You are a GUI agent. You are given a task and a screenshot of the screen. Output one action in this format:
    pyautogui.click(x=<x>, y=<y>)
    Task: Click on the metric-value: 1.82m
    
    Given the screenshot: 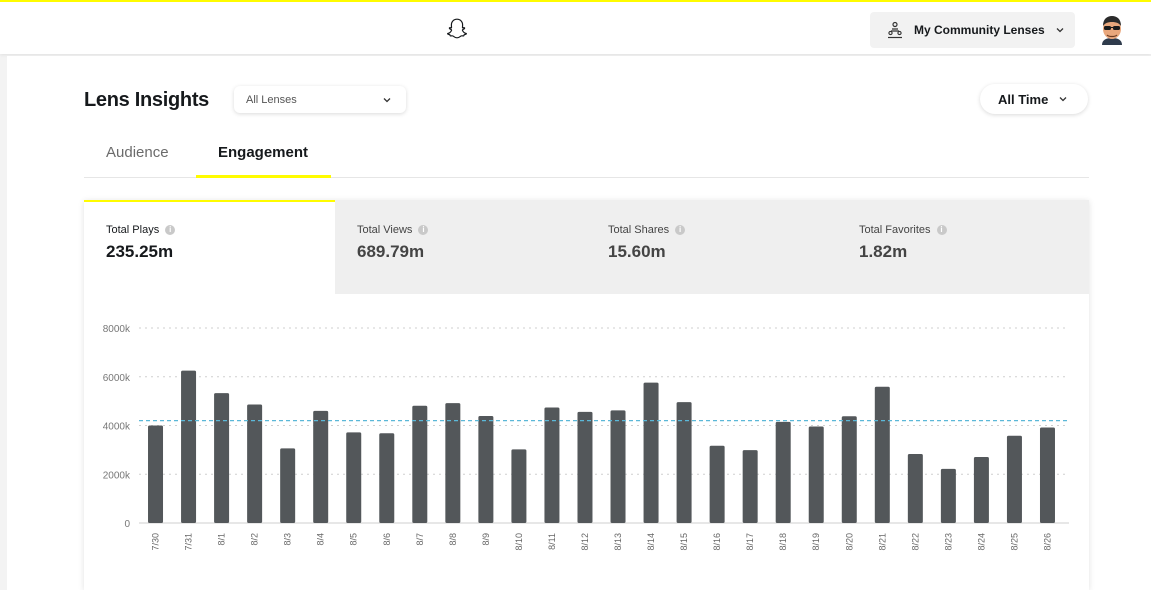 What is the action you would take?
    pyautogui.click(x=883, y=251)
    